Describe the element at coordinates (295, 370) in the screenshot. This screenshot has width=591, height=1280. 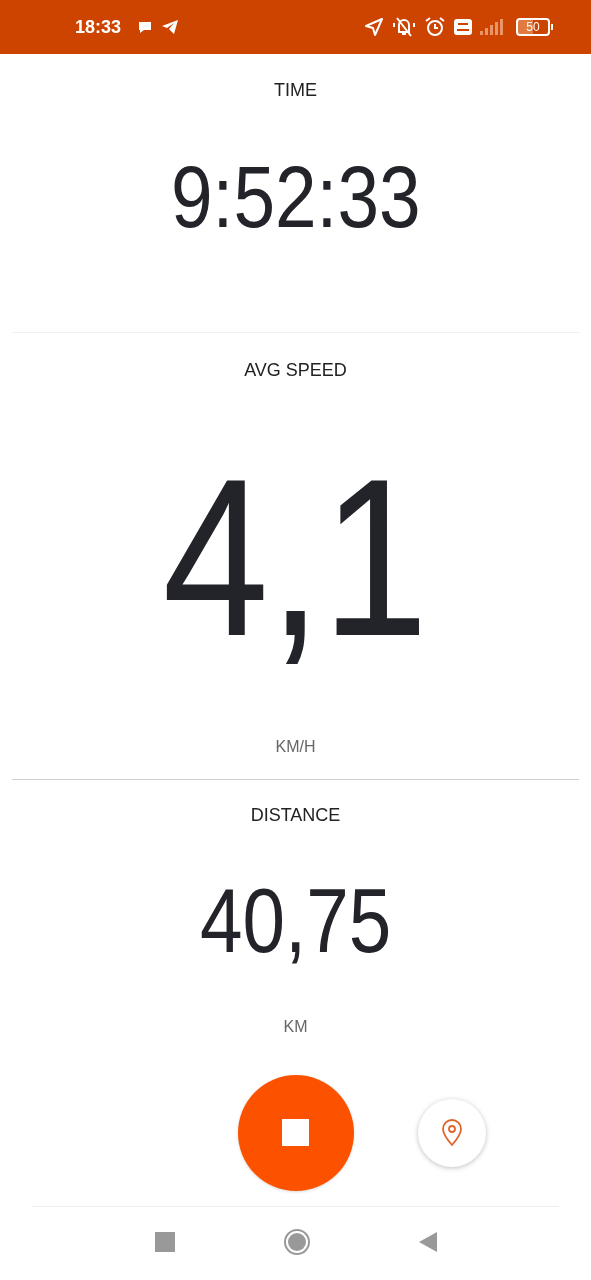
I see `metric-label: AVG SPEED` at that location.